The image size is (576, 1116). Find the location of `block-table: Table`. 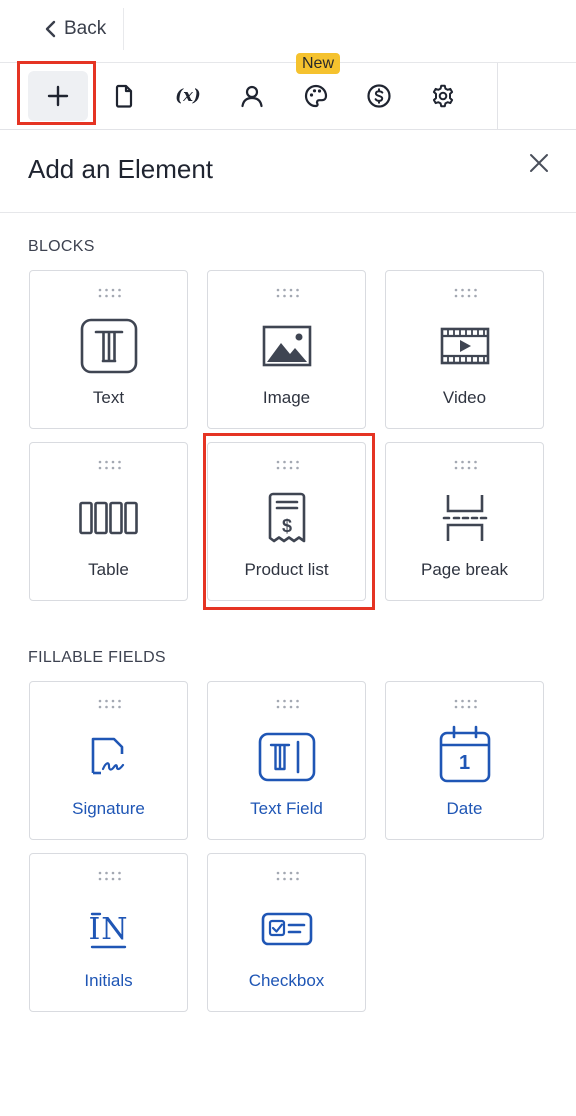

block-table: Table is located at coordinates (108, 521).